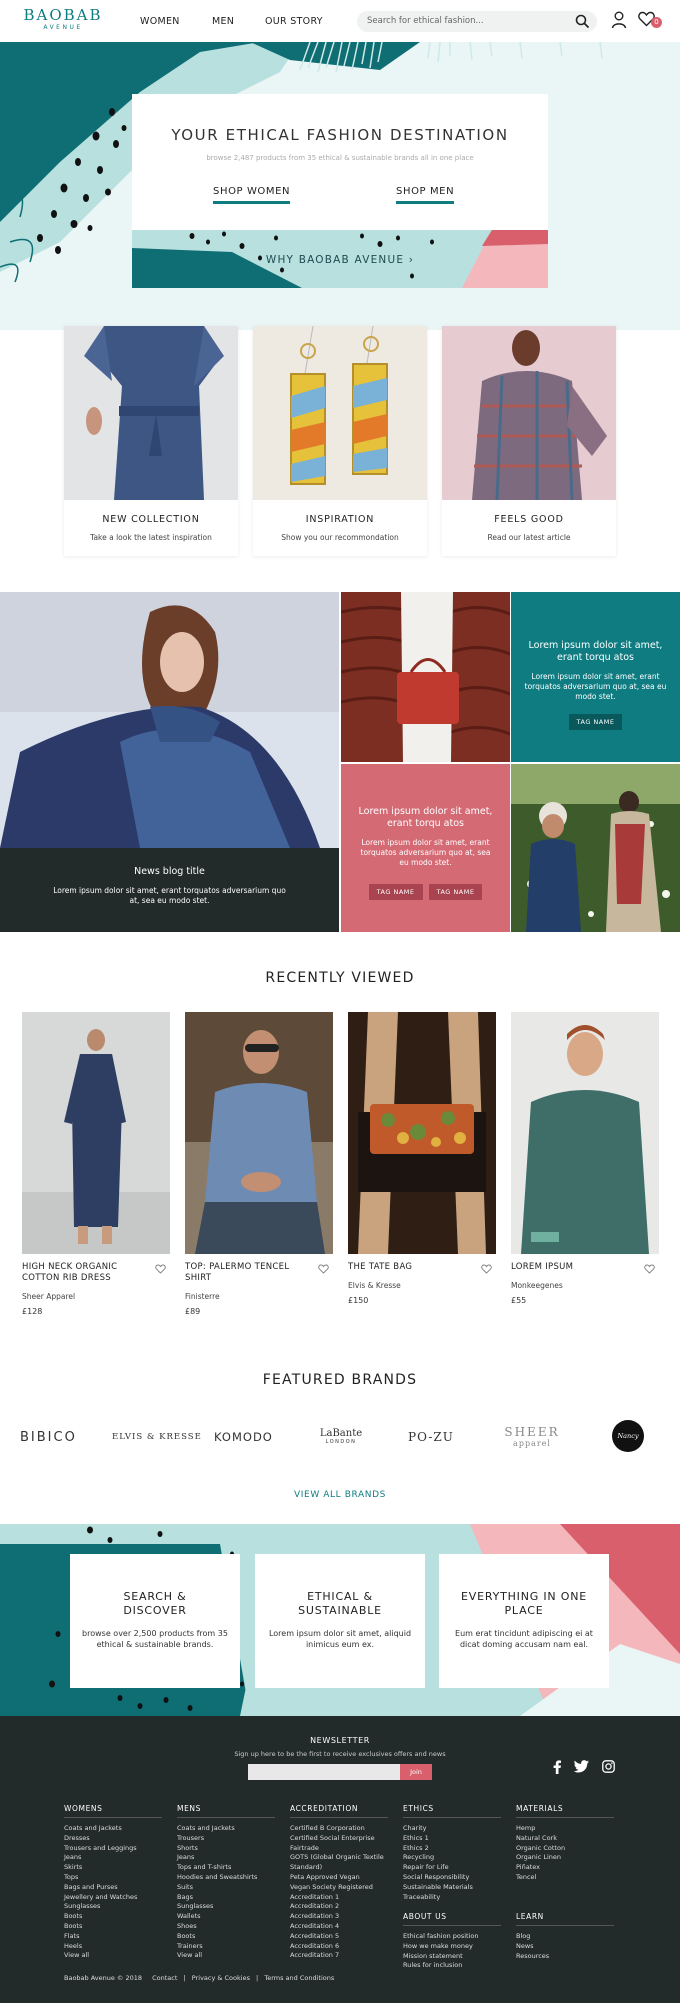 The width and height of the screenshot is (680, 2003). What do you see at coordinates (82, 1273) in the screenshot?
I see `product-name: HIGH NECK ORGANIC COTTON RIB DRESS` at bounding box center [82, 1273].